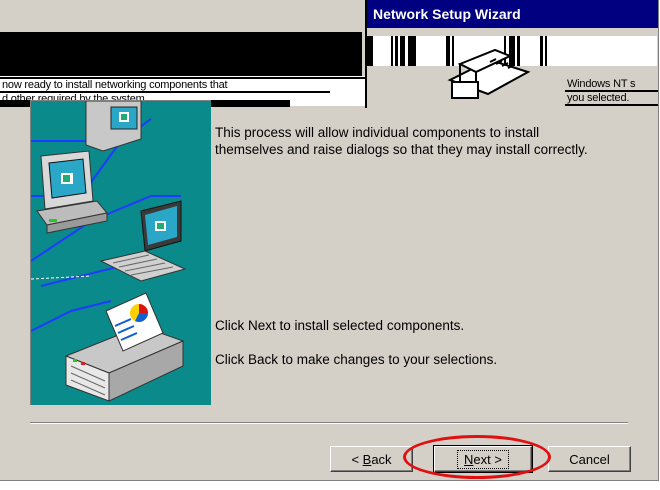 This screenshot has height=490, width=660. Describe the element at coordinates (181, 54) in the screenshot. I see `render-glitch-band` at that location.